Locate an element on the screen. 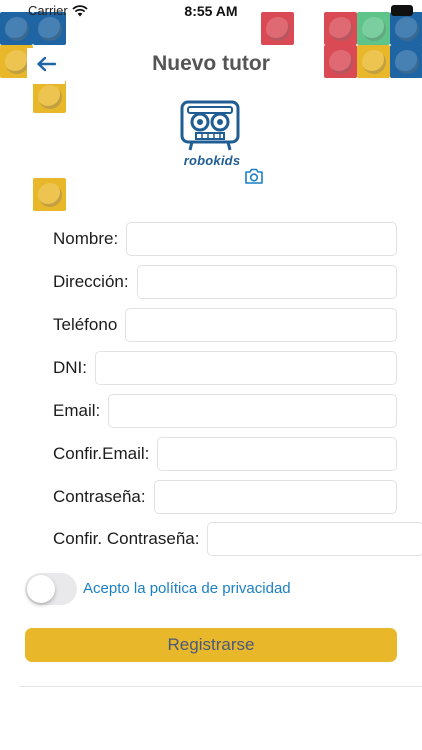  status-bar: Carrier 8:55 AM is located at coordinates (211, 11).